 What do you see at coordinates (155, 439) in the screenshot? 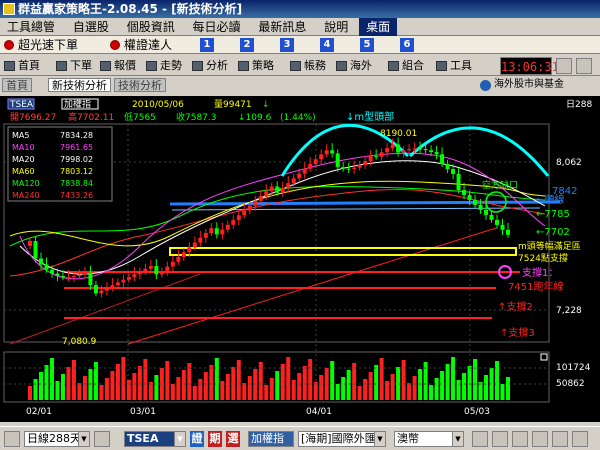
I see `symbol-select: TSEA ▼` at bounding box center [155, 439].